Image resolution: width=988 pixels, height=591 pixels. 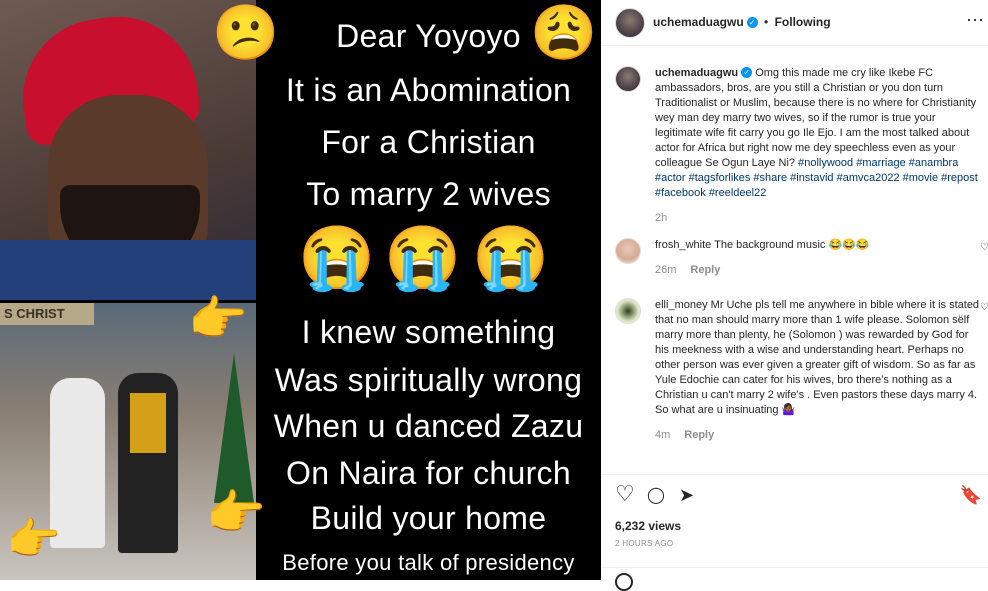 What do you see at coordinates (428, 90) in the screenshot?
I see `image-line-2: It is an Abomination` at bounding box center [428, 90].